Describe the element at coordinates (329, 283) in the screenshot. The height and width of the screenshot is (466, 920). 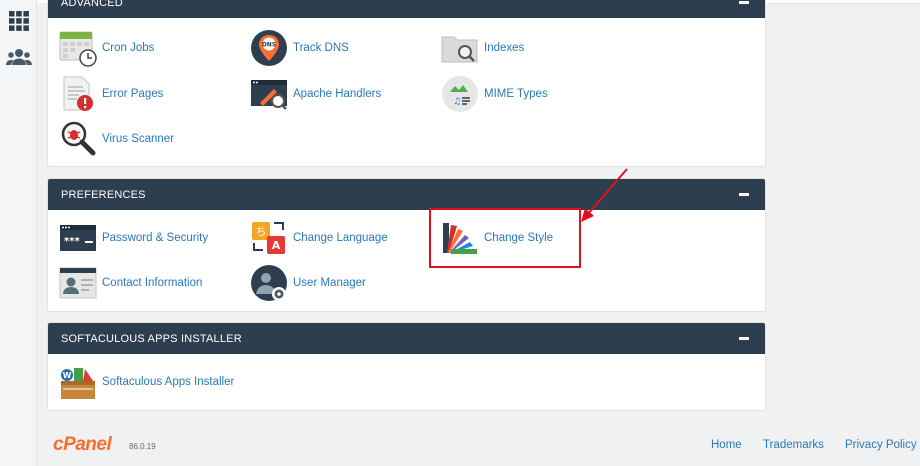
I see `user-manager-label: User Manager` at that location.